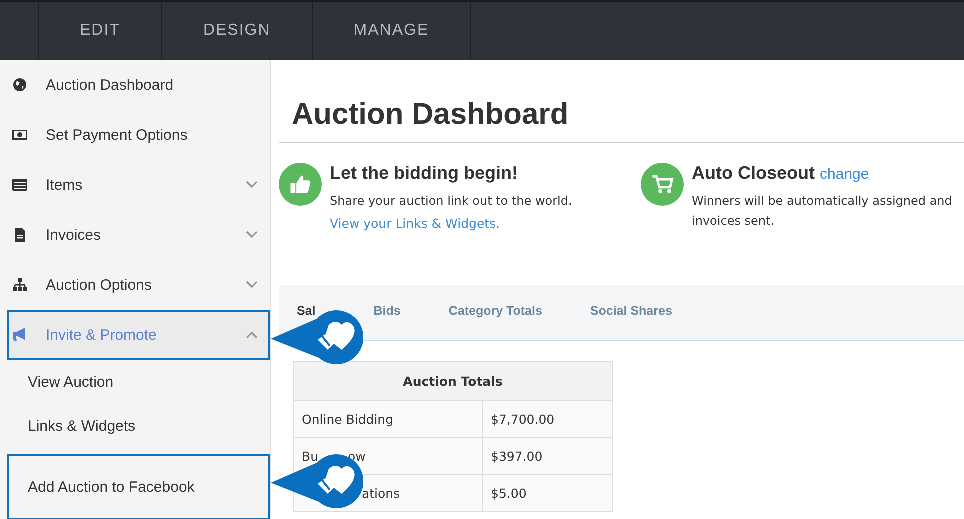 The image size is (964, 519). I want to click on megaphone-icon, so click(20, 335).